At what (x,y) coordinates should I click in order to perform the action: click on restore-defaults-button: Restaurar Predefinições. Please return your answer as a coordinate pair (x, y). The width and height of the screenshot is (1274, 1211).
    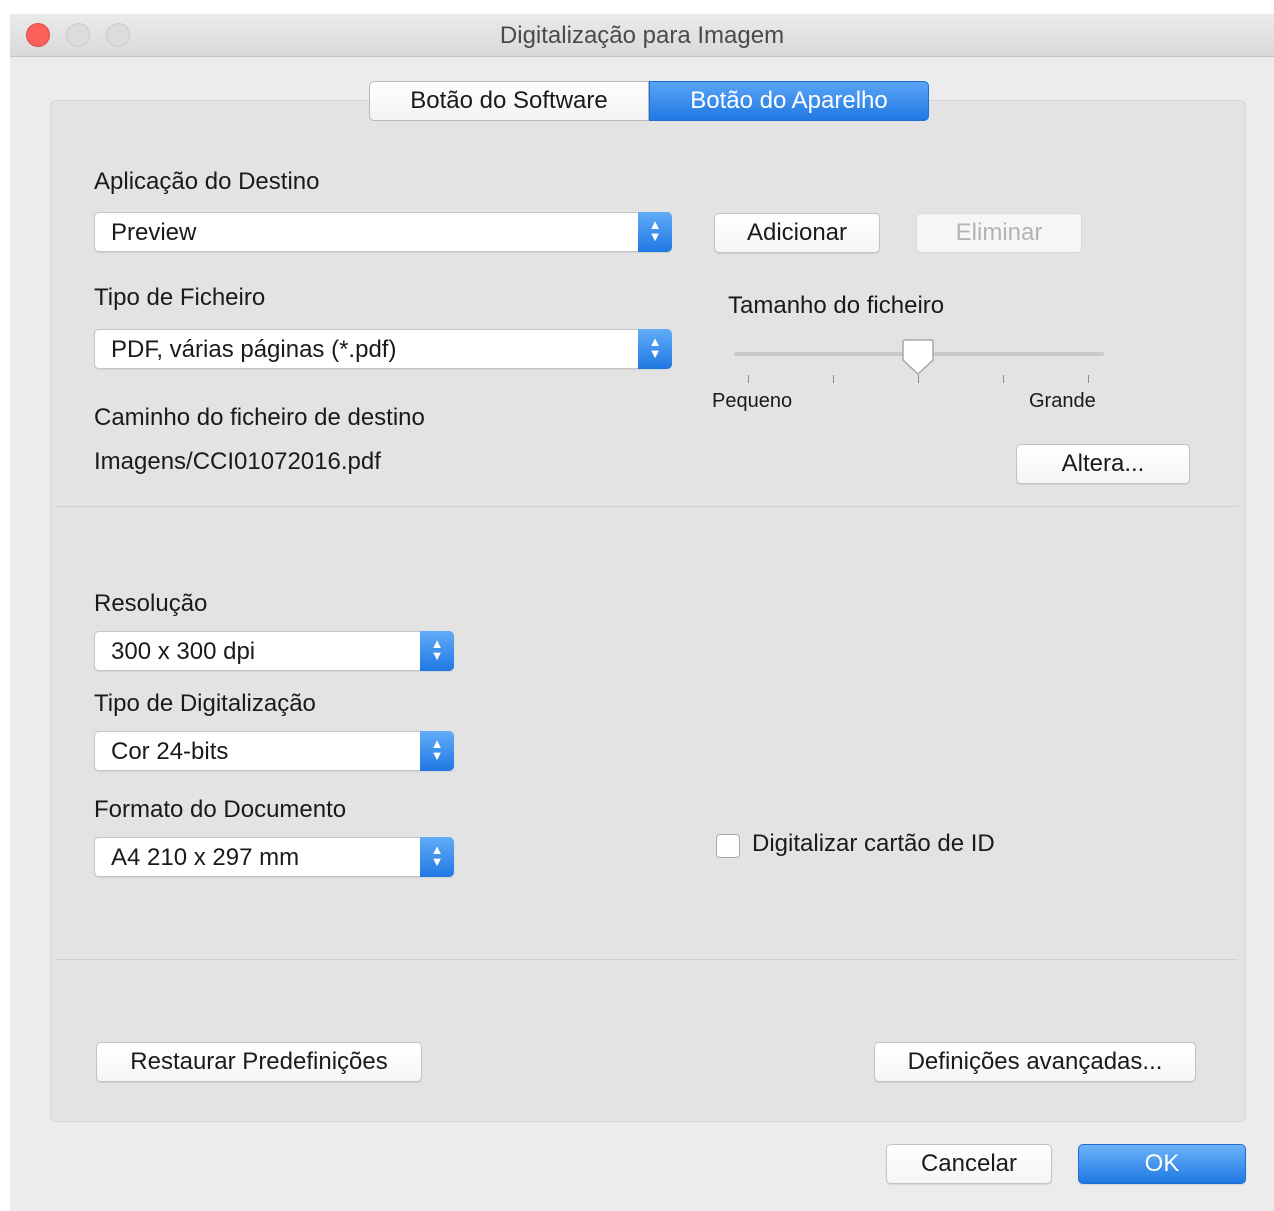
    Looking at the image, I should click on (259, 1062).